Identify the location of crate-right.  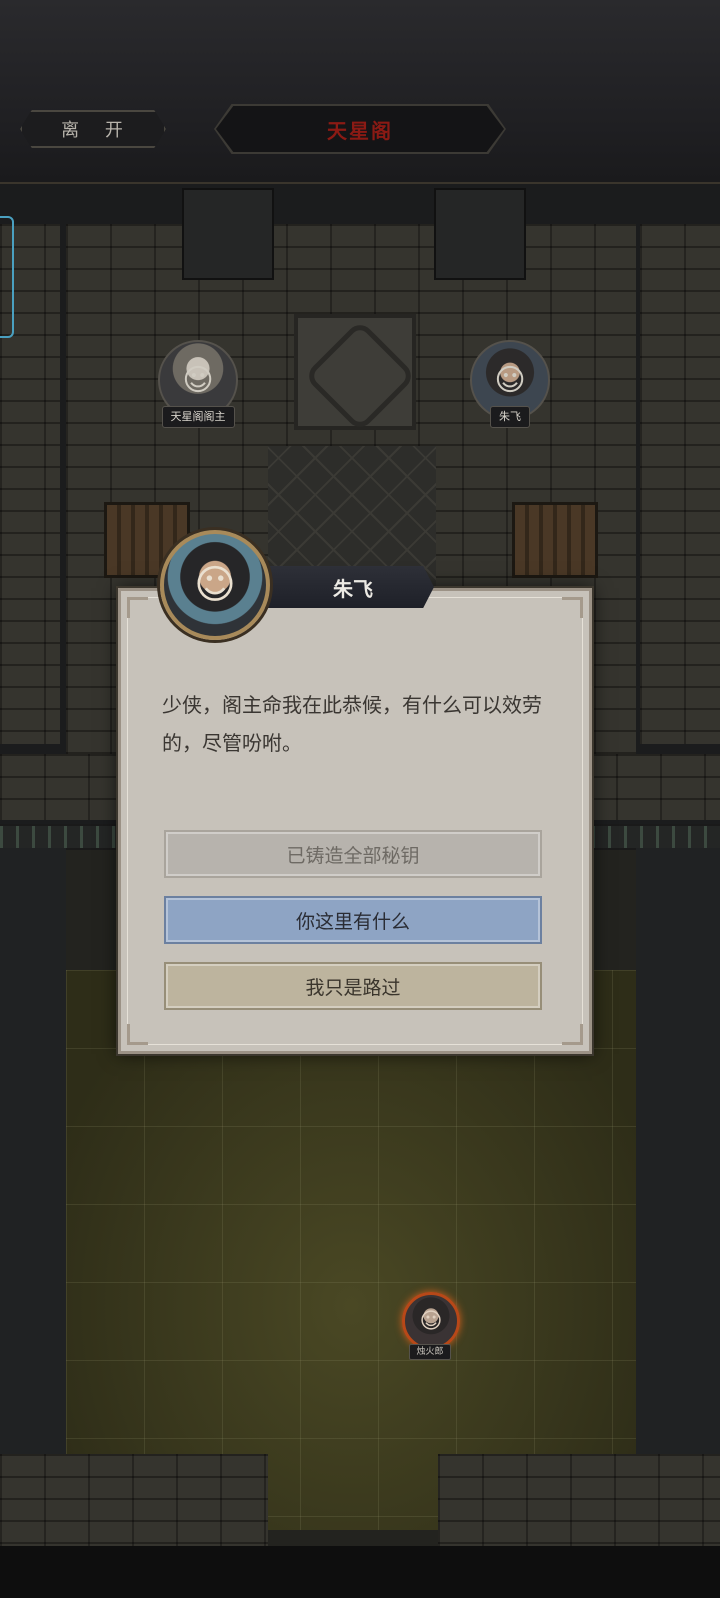
(555, 540).